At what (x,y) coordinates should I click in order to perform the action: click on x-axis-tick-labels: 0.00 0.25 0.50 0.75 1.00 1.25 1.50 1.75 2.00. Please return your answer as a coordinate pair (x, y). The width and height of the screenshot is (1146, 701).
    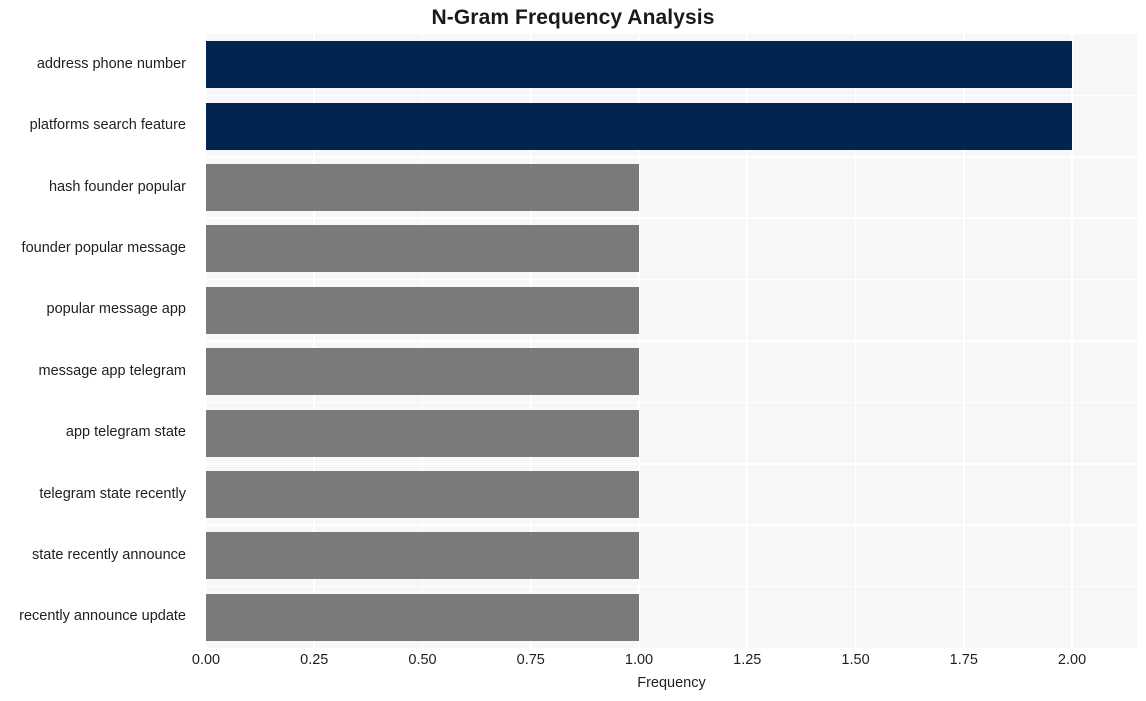
    Looking at the image, I should click on (573, 664).